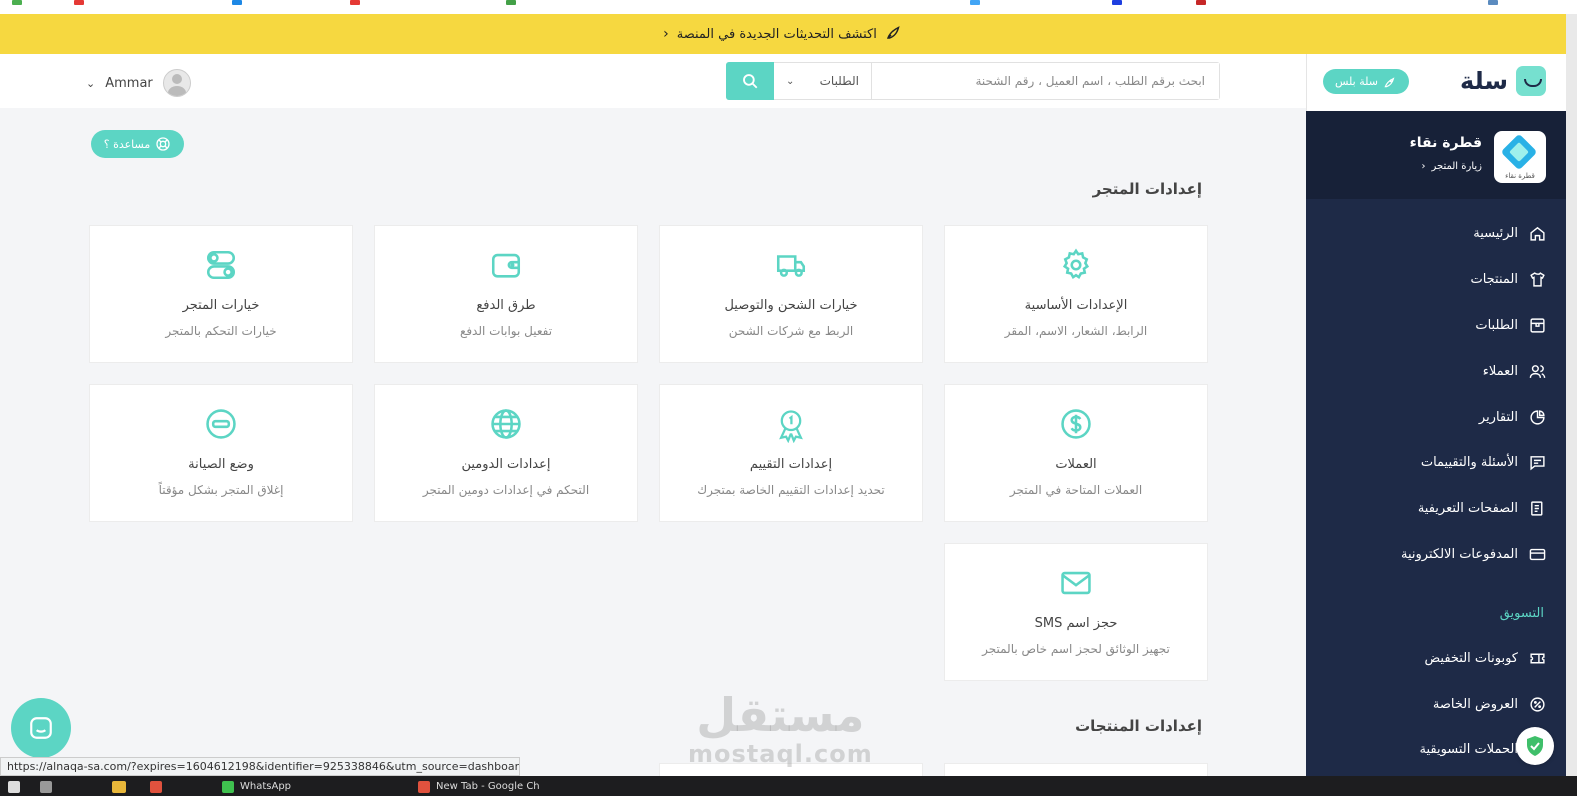  Describe the element at coordinates (1520, 176) in the screenshot. I see `store-logo-caption: قطرة نقاء` at that location.